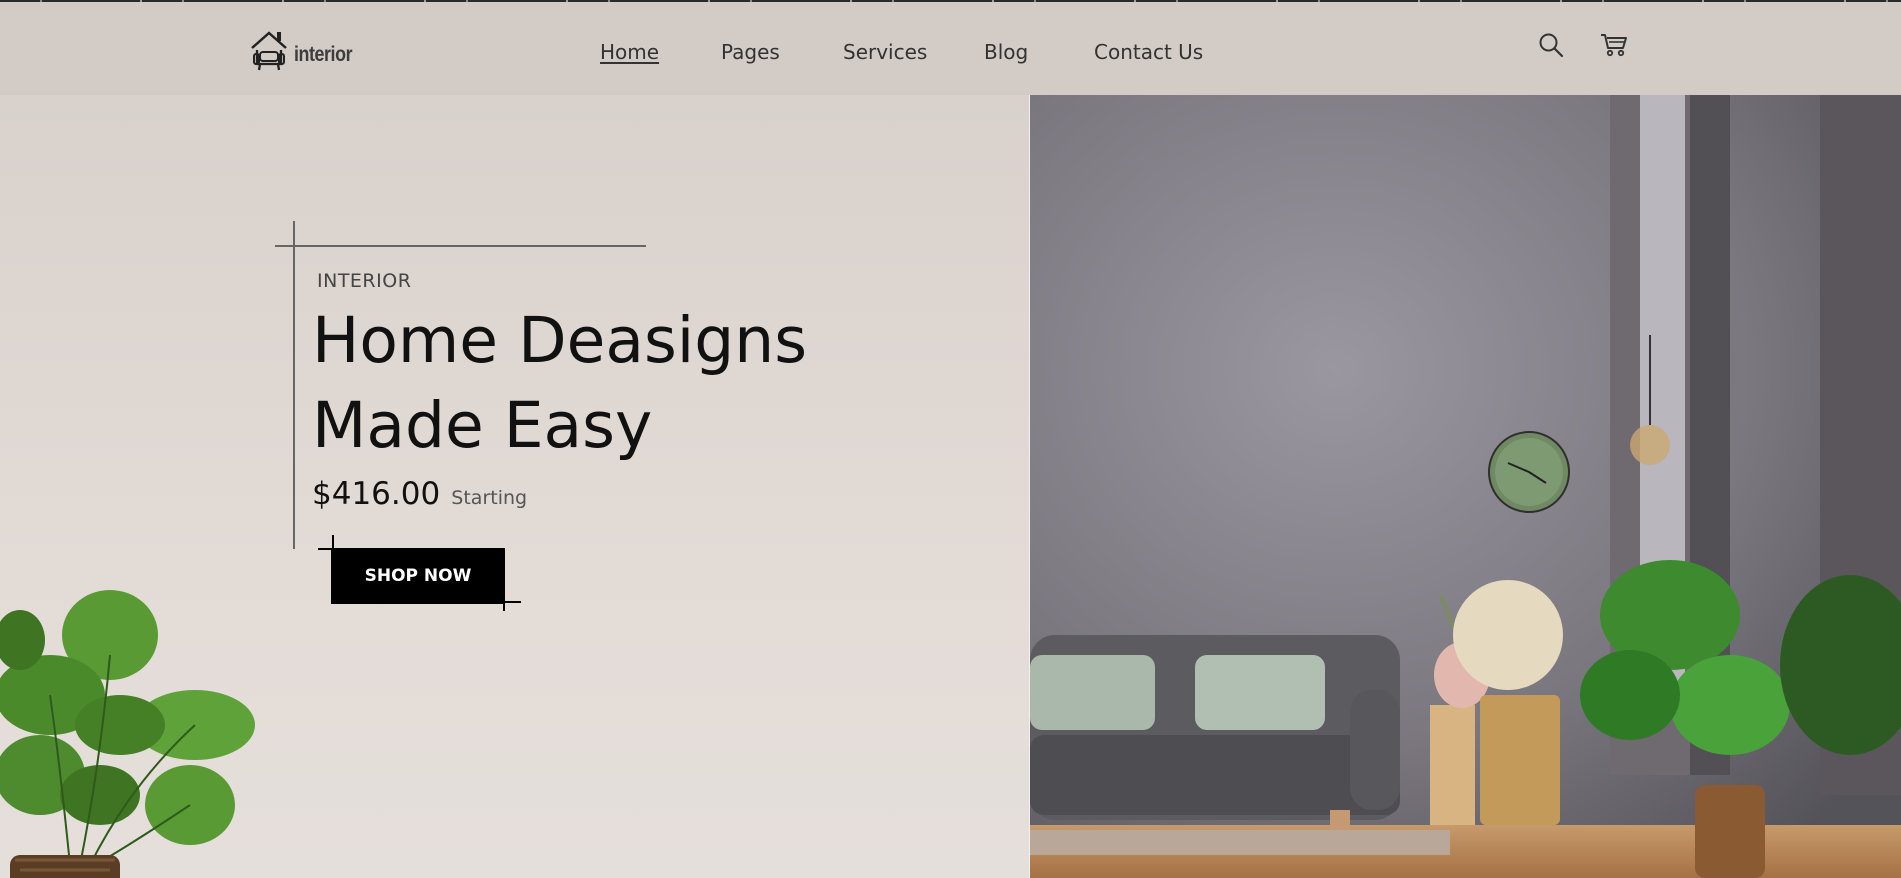  I want to click on price-row: $416.00 Starting, so click(419, 494).